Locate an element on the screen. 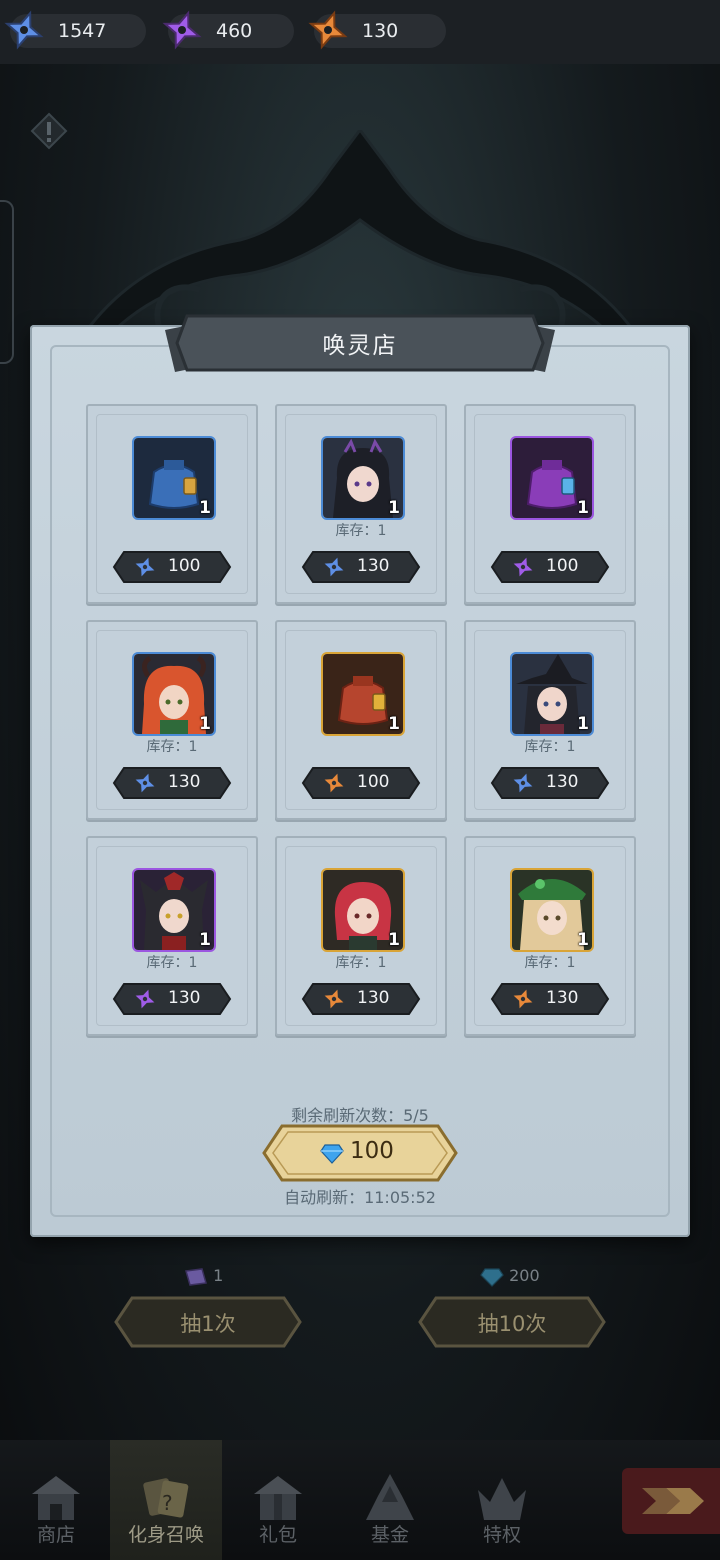 The height and width of the screenshot is (1560, 720). resource-value: 130 is located at coordinates (380, 31).